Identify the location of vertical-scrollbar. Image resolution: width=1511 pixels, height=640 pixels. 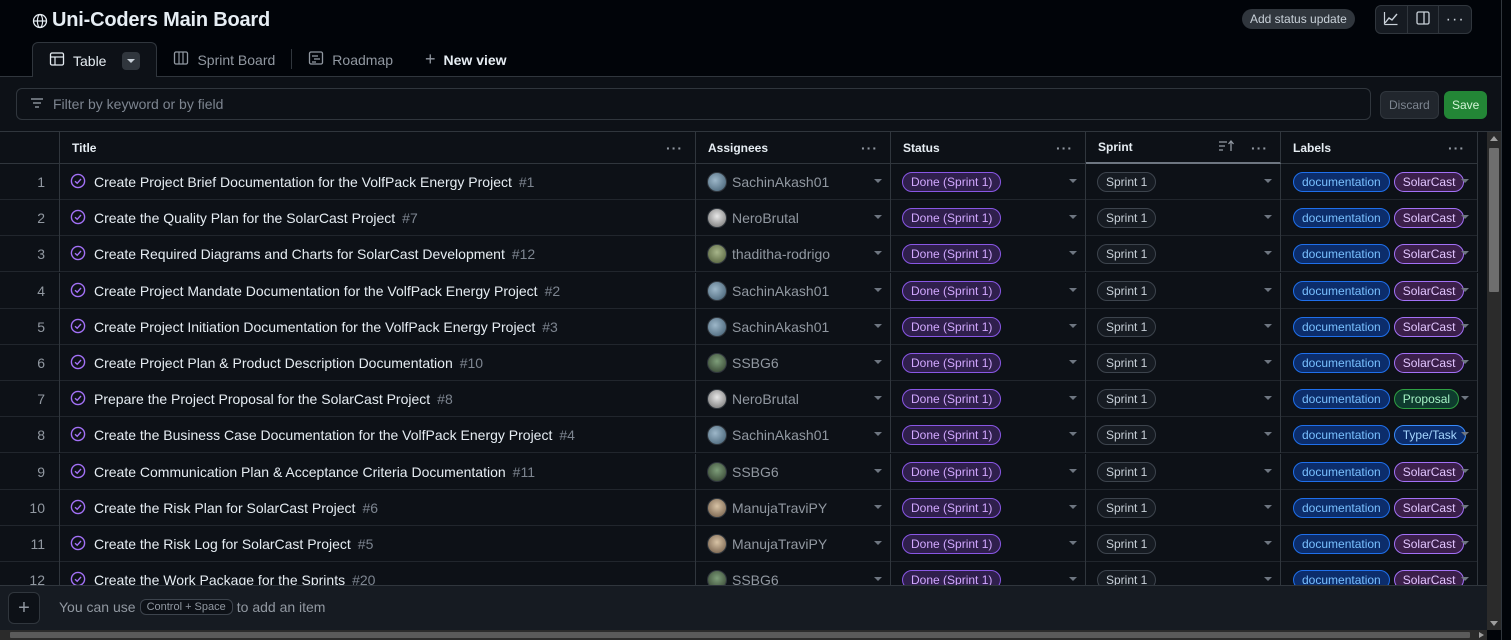
(1494, 381).